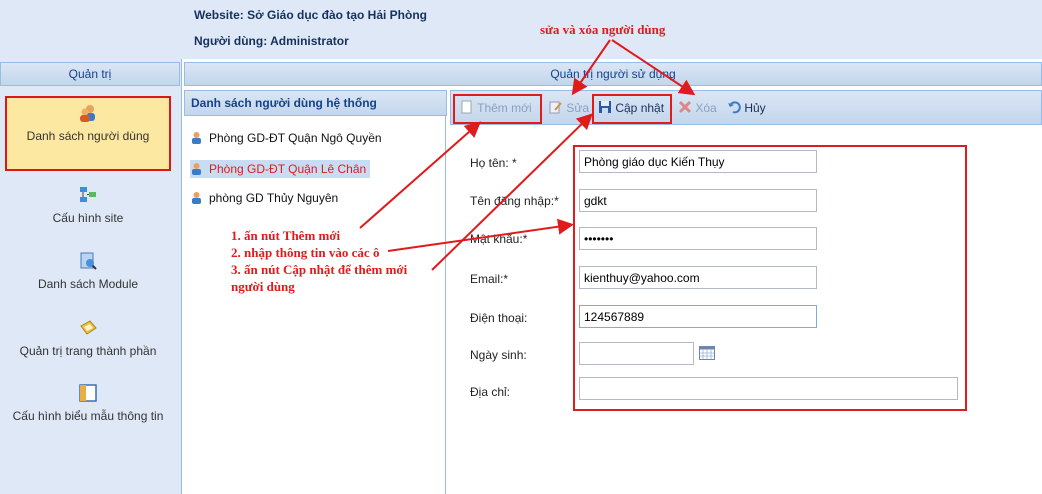  Describe the element at coordinates (499, 318) in the screenshot. I see `phone-label: Điện thoại:` at that location.